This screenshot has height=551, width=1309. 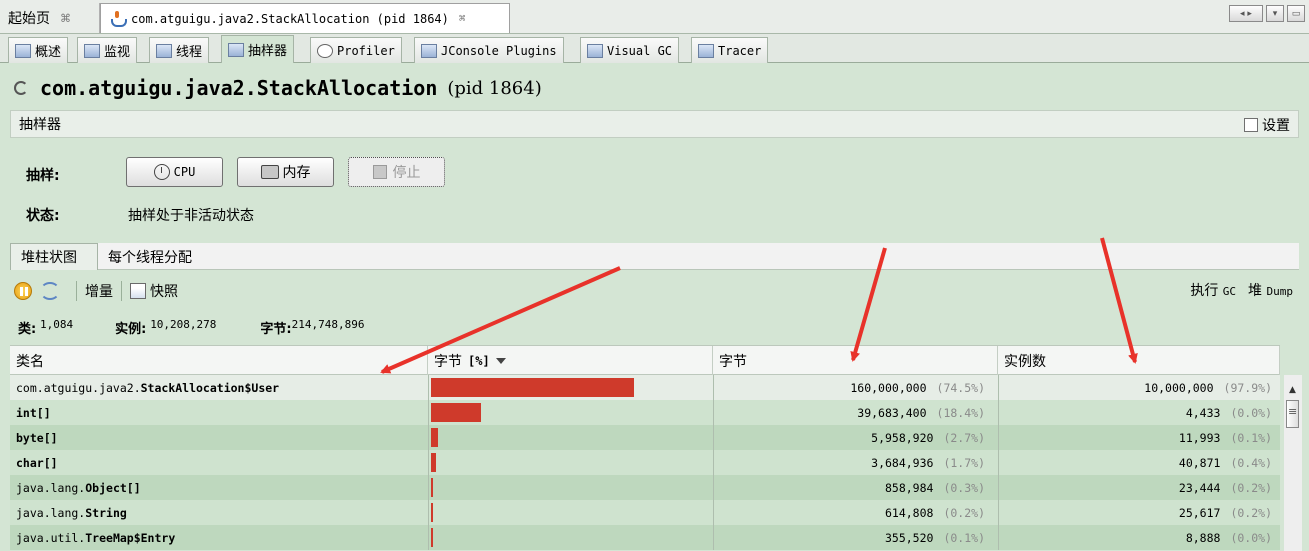 What do you see at coordinates (855, 361) in the screenshot?
I see `column-header-bytes: 字节` at bounding box center [855, 361].